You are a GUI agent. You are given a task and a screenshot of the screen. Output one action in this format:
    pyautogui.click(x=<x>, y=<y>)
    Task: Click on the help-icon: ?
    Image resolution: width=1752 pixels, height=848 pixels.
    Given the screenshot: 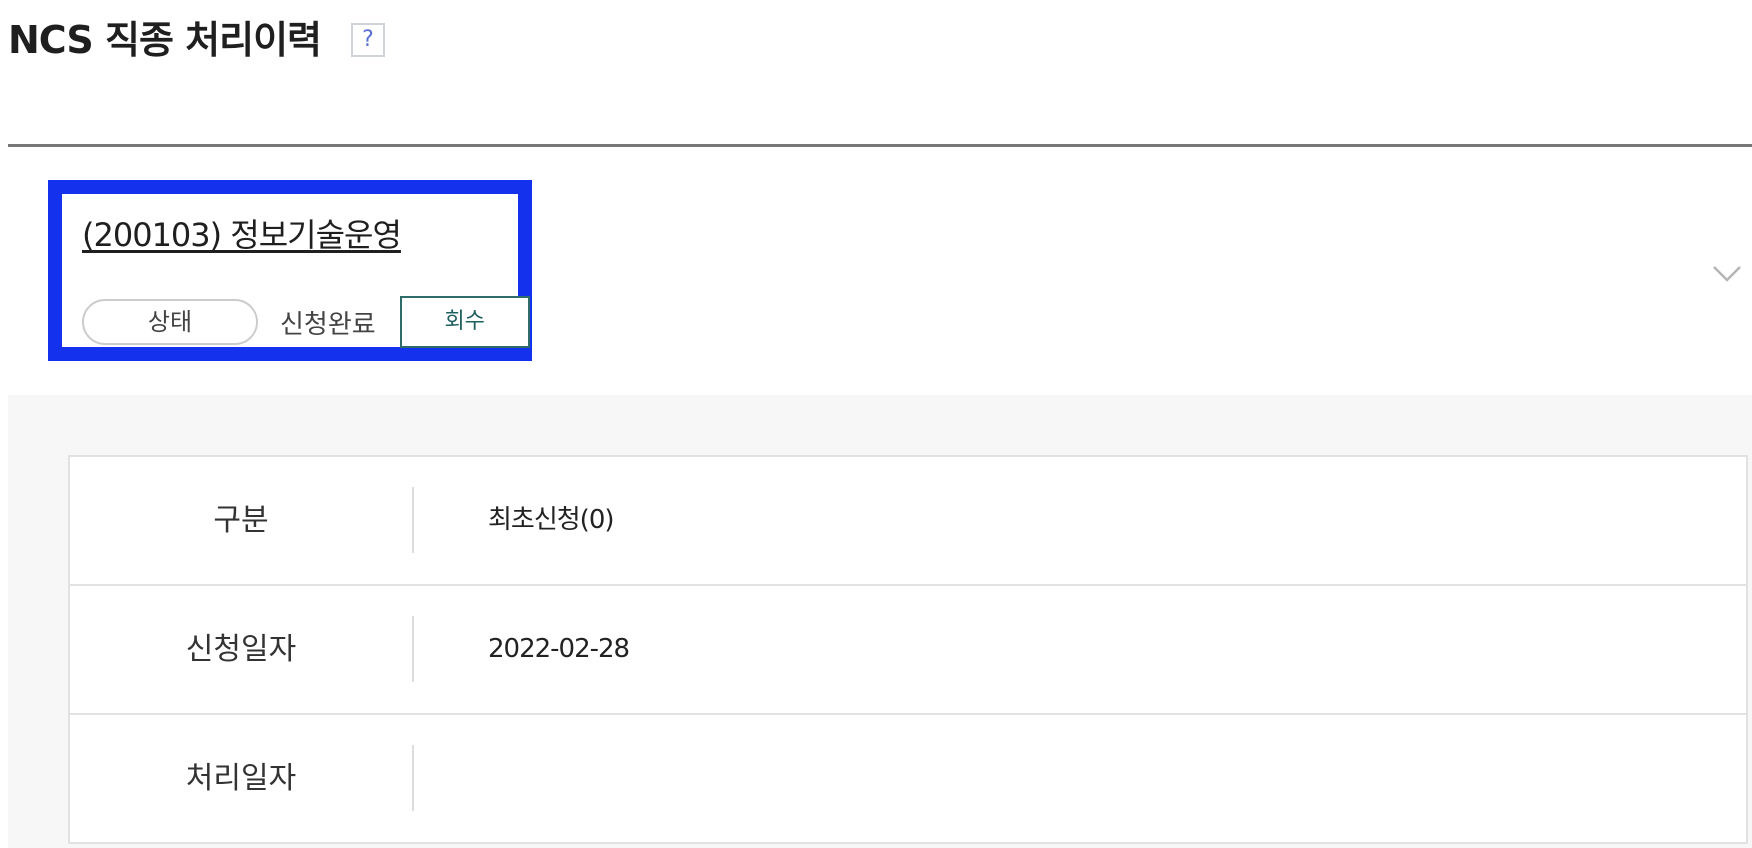 What is the action you would take?
    pyautogui.click(x=367, y=40)
    